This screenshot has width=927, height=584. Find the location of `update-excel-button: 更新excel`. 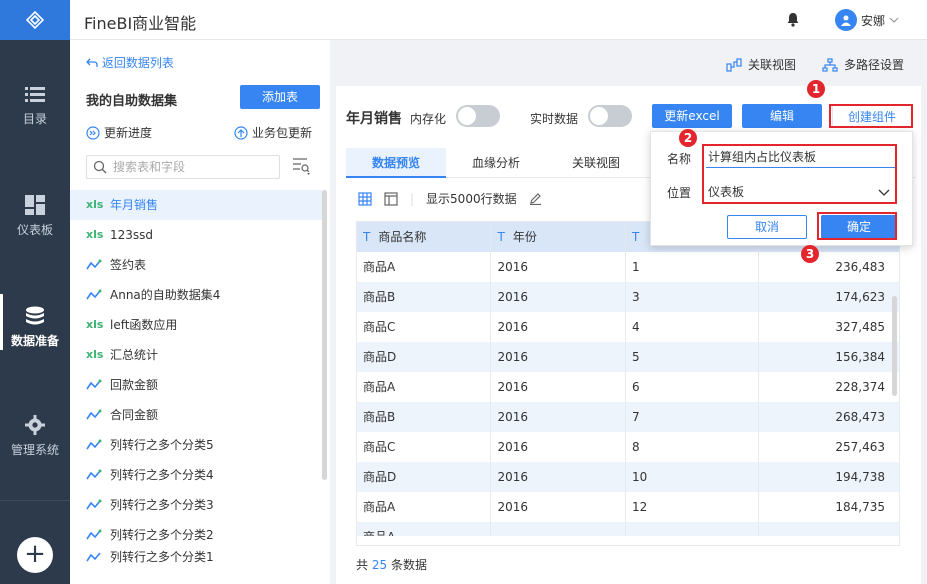

update-excel-button: 更新excel is located at coordinates (692, 116).